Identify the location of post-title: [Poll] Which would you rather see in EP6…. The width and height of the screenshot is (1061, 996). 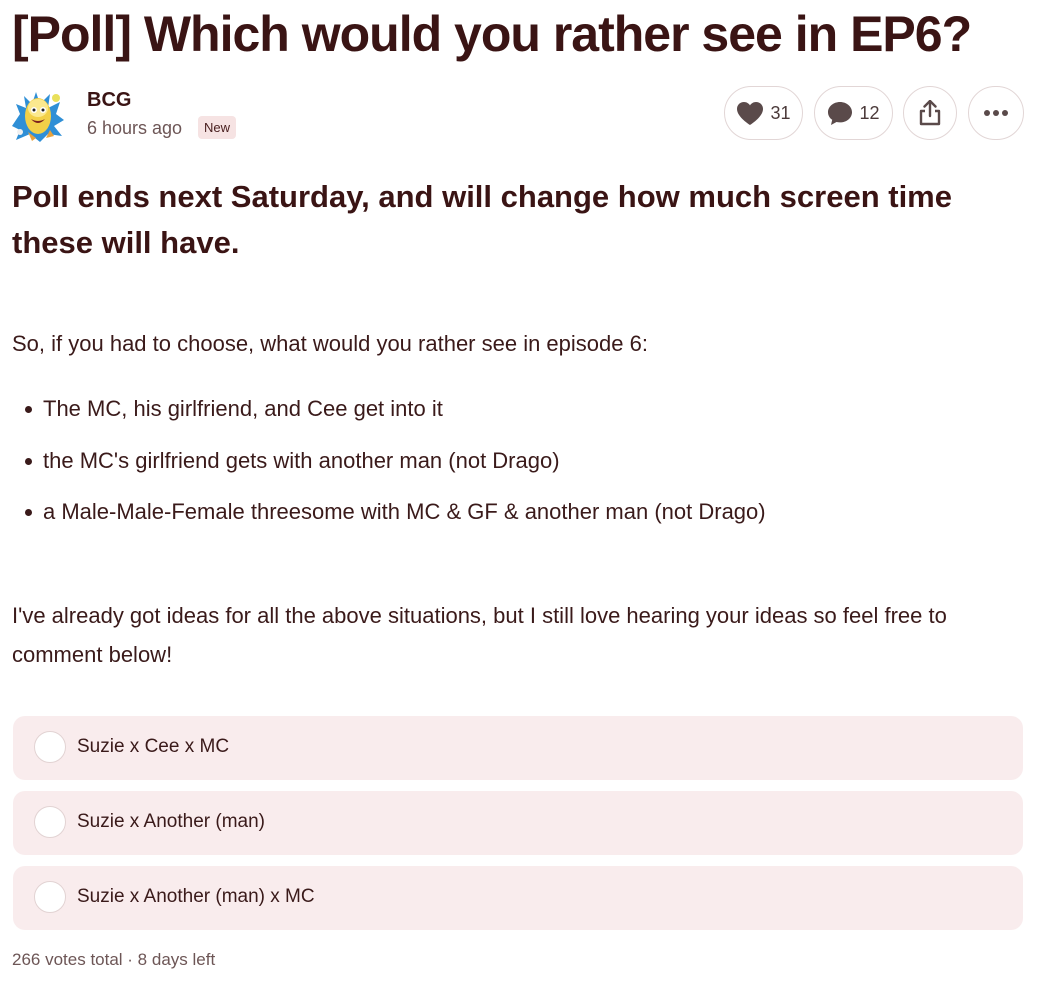
(492, 34).